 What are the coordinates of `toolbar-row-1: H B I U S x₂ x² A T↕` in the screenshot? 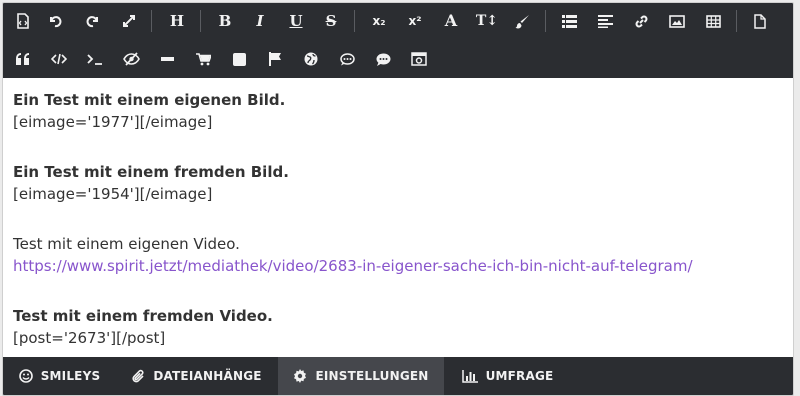 It's located at (398, 21).